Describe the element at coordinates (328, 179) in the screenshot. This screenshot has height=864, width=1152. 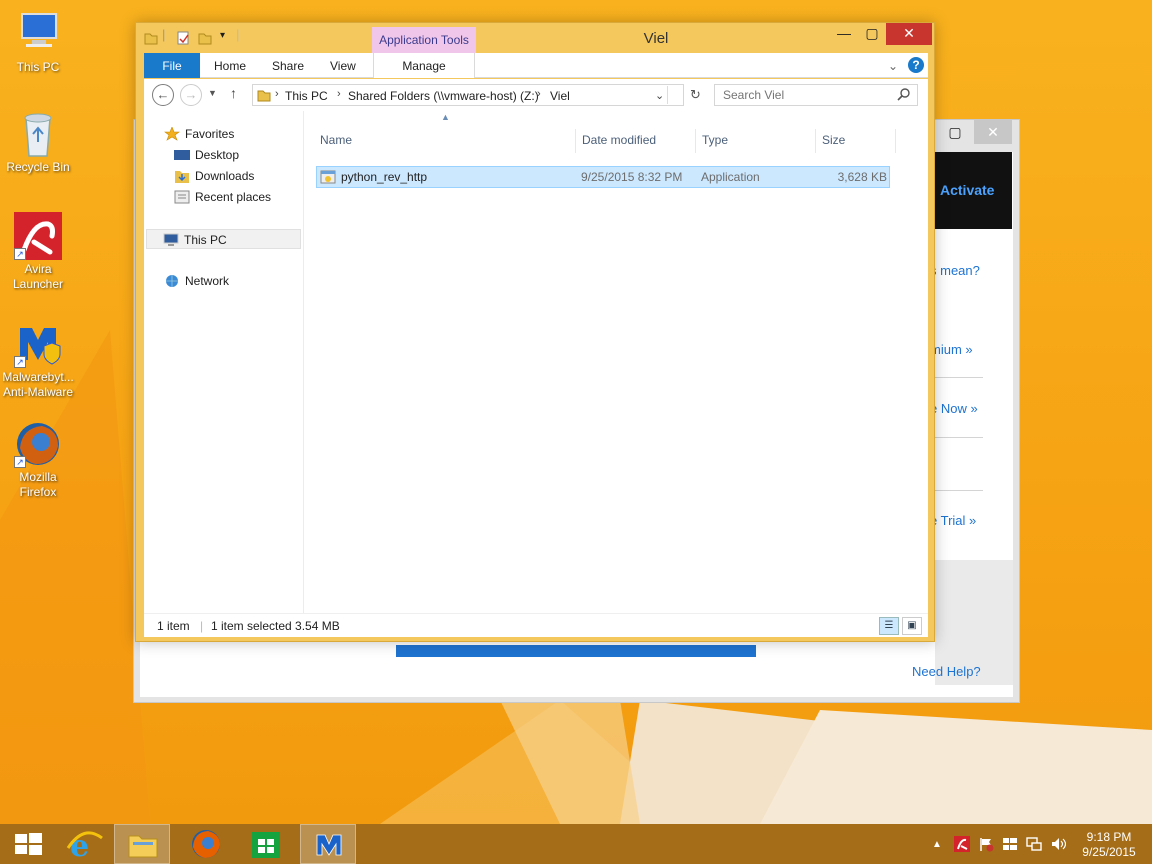
I see `application-icon` at that location.